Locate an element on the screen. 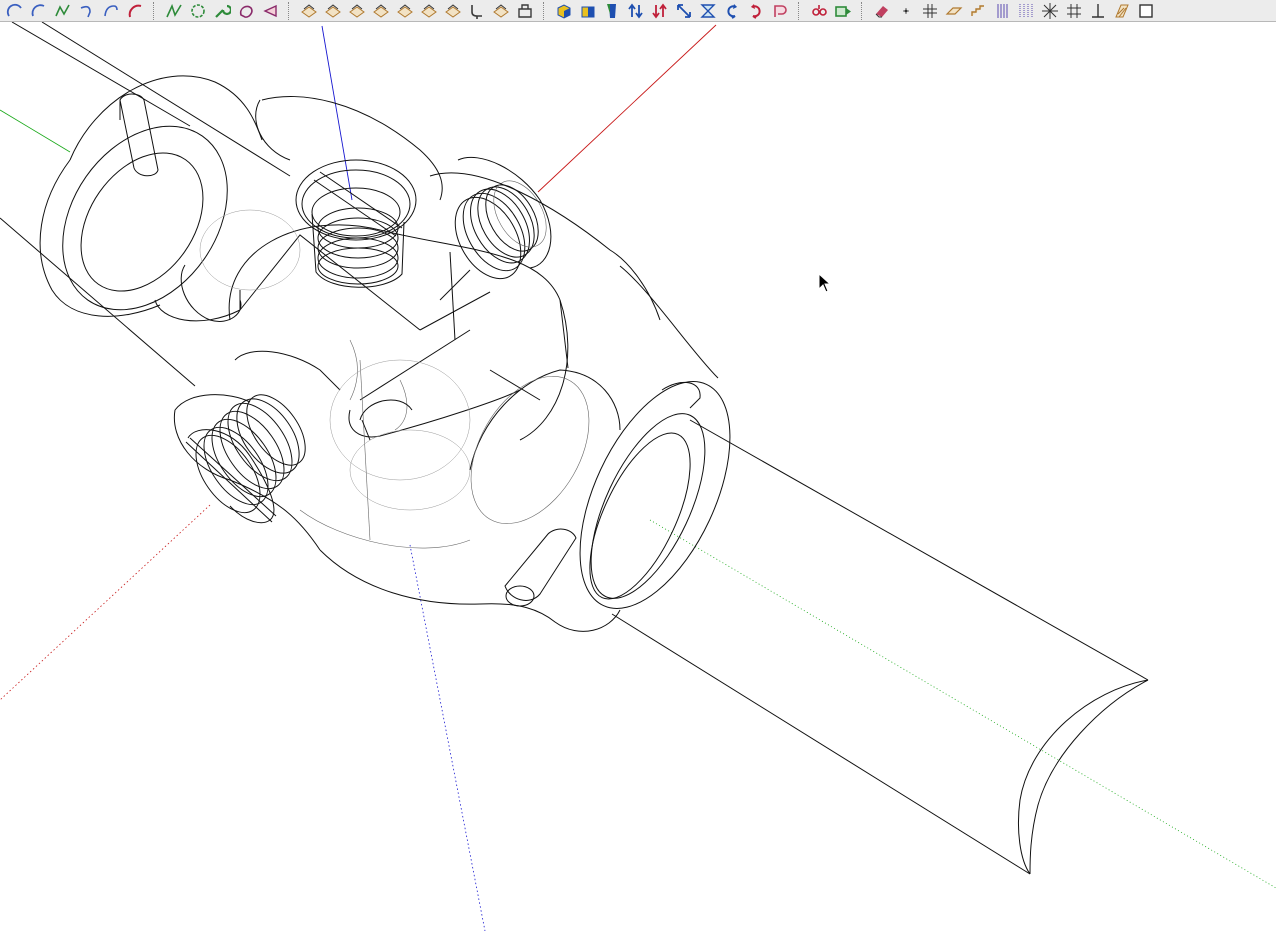 This screenshot has width=1276, height=931. rotate-right-button is located at coordinates (756, 11).